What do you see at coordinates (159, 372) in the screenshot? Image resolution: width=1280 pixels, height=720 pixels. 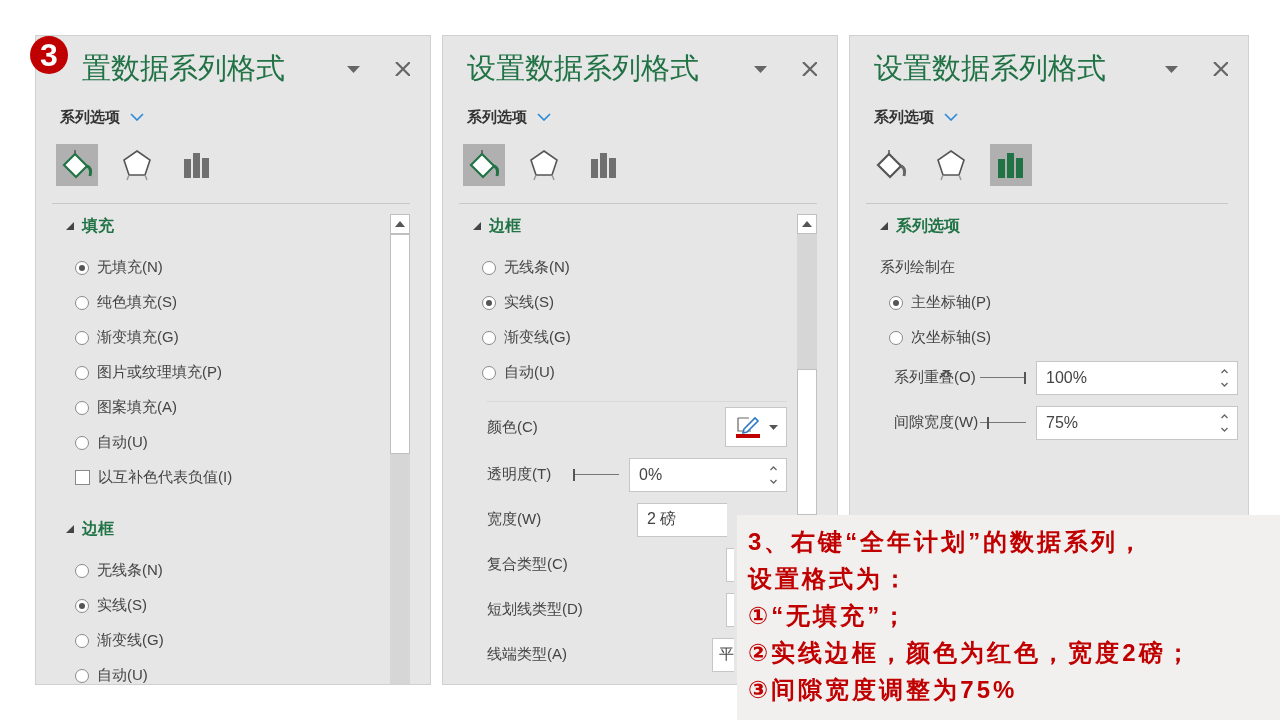 I see `option-label: 图片或纹理填充(P)` at bounding box center [159, 372].